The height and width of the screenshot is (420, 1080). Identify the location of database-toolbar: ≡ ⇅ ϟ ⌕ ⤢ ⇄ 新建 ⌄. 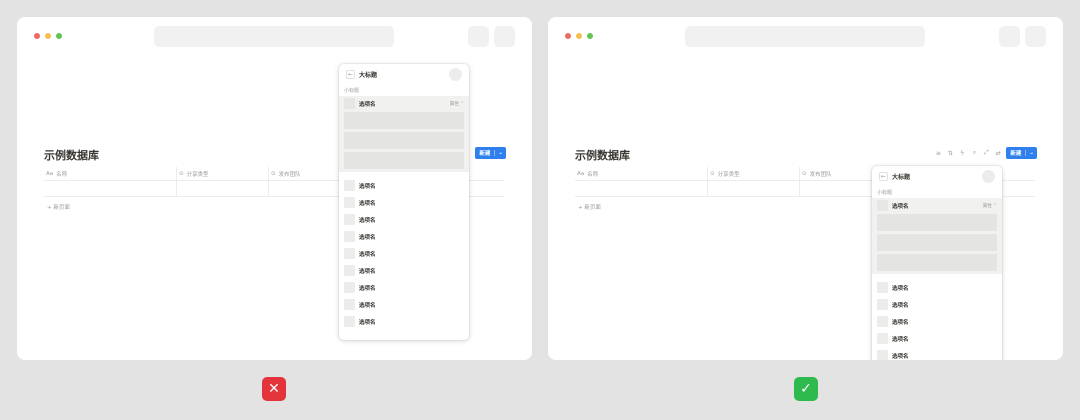
(985, 153).